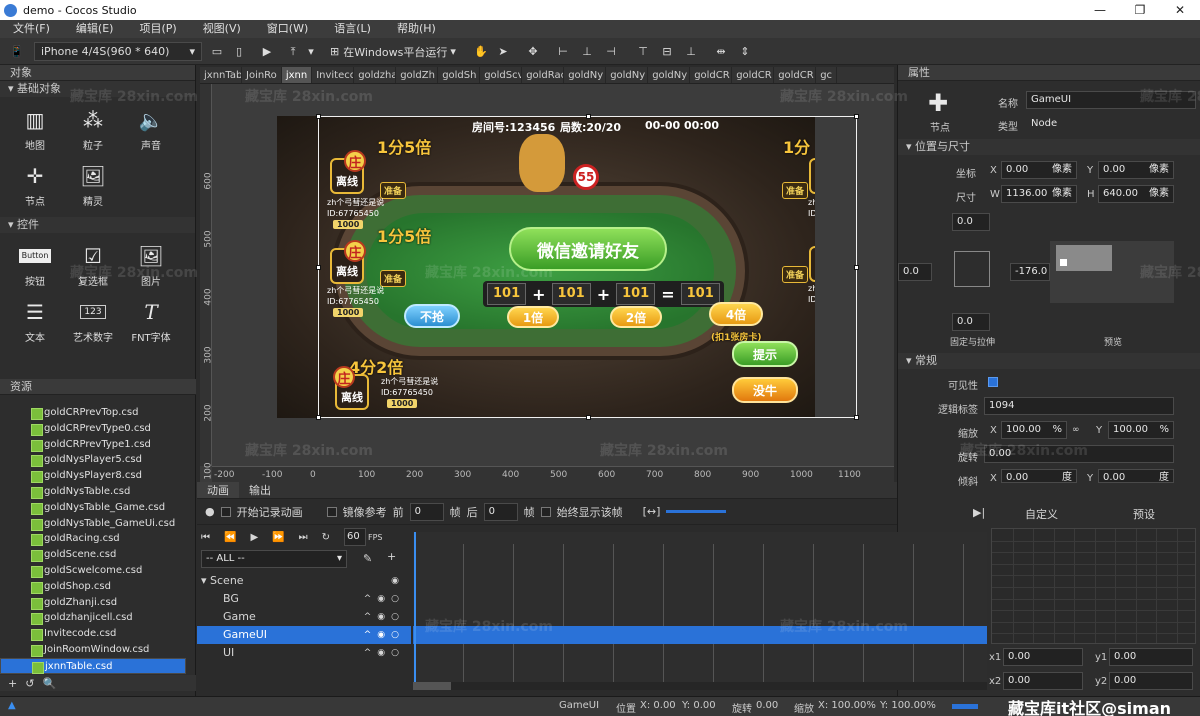 The width and height of the screenshot is (1200, 716). What do you see at coordinates (543, 75) in the screenshot?
I see `document-tab: goldRac` at bounding box center [543, 75].